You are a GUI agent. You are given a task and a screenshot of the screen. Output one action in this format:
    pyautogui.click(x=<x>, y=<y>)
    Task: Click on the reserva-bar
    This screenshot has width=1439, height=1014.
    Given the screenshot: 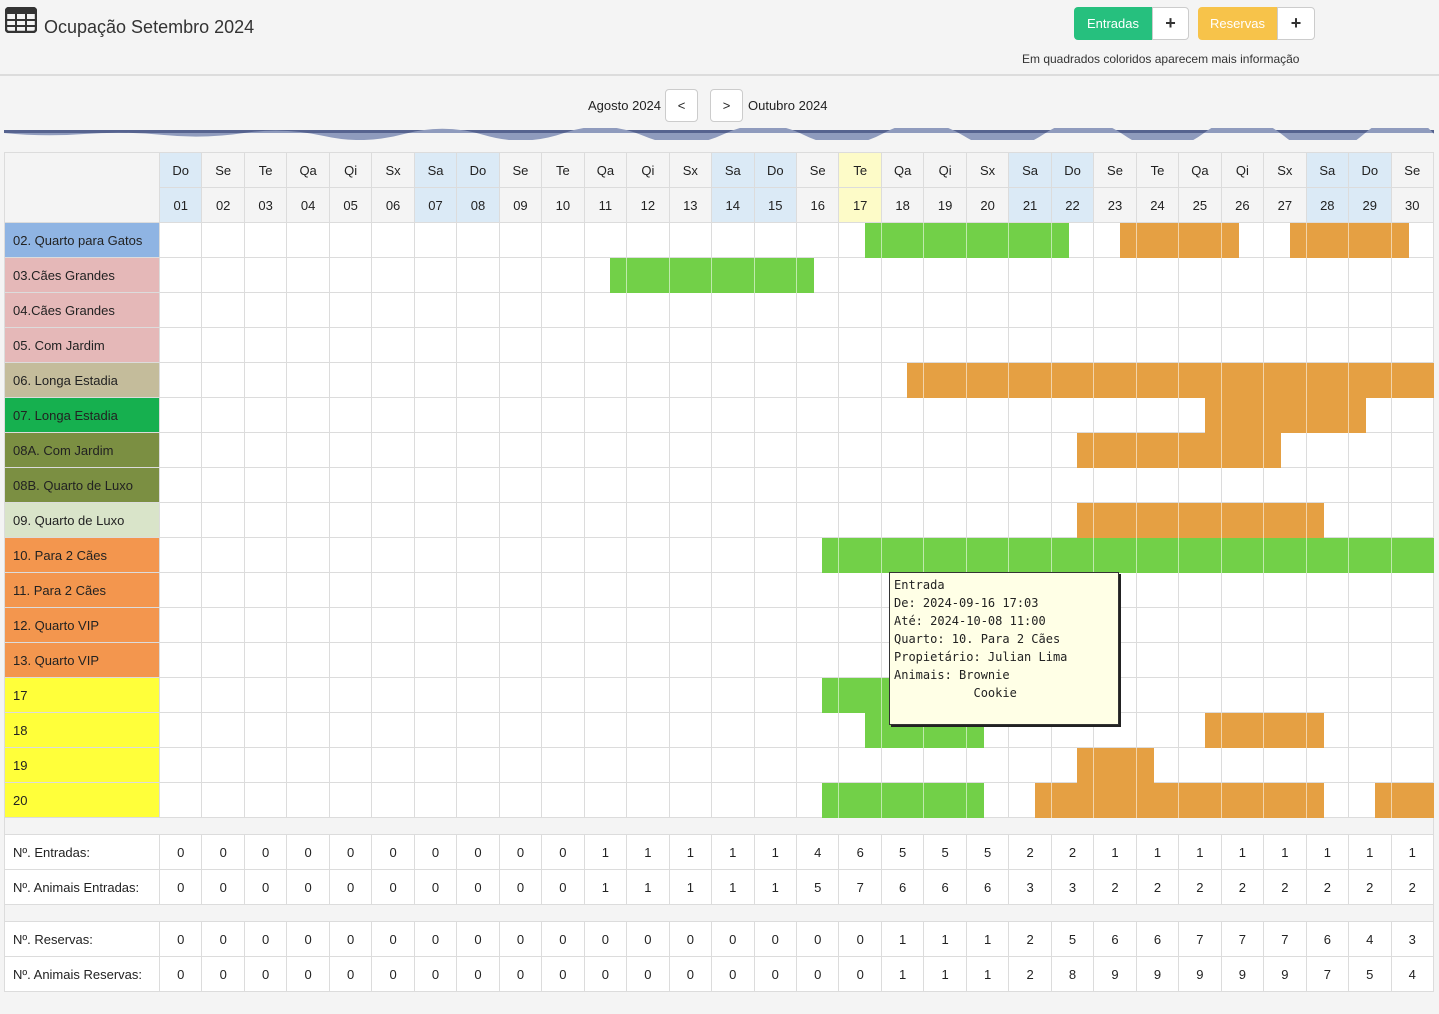 What is the action you would take?
    pyautogui.click(x=1200, y=520)
    